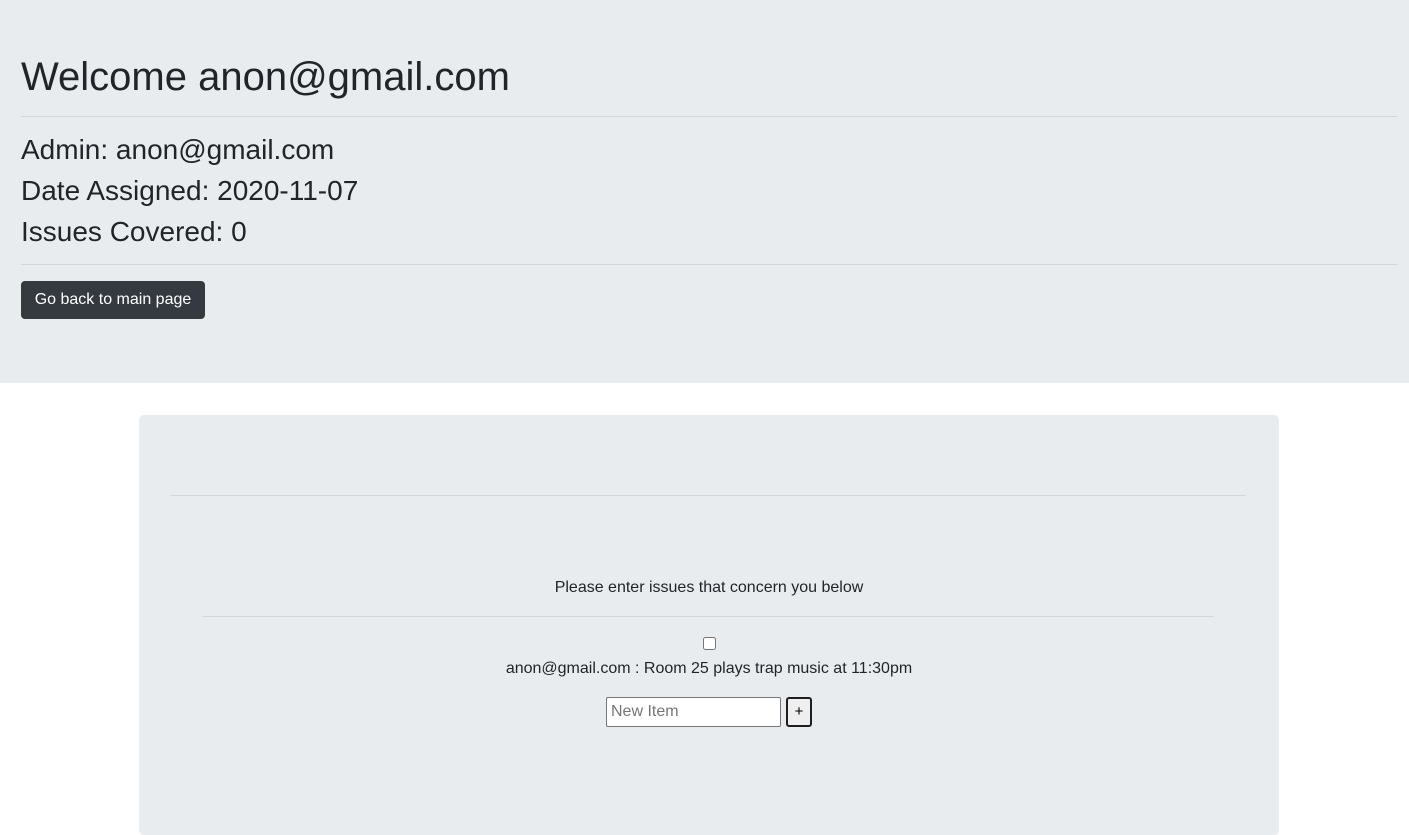 This screenshot has height=835, width=1409. I want to click on date-assigned-info: Date Assigned: 2020-11-07, so click(190, 190).